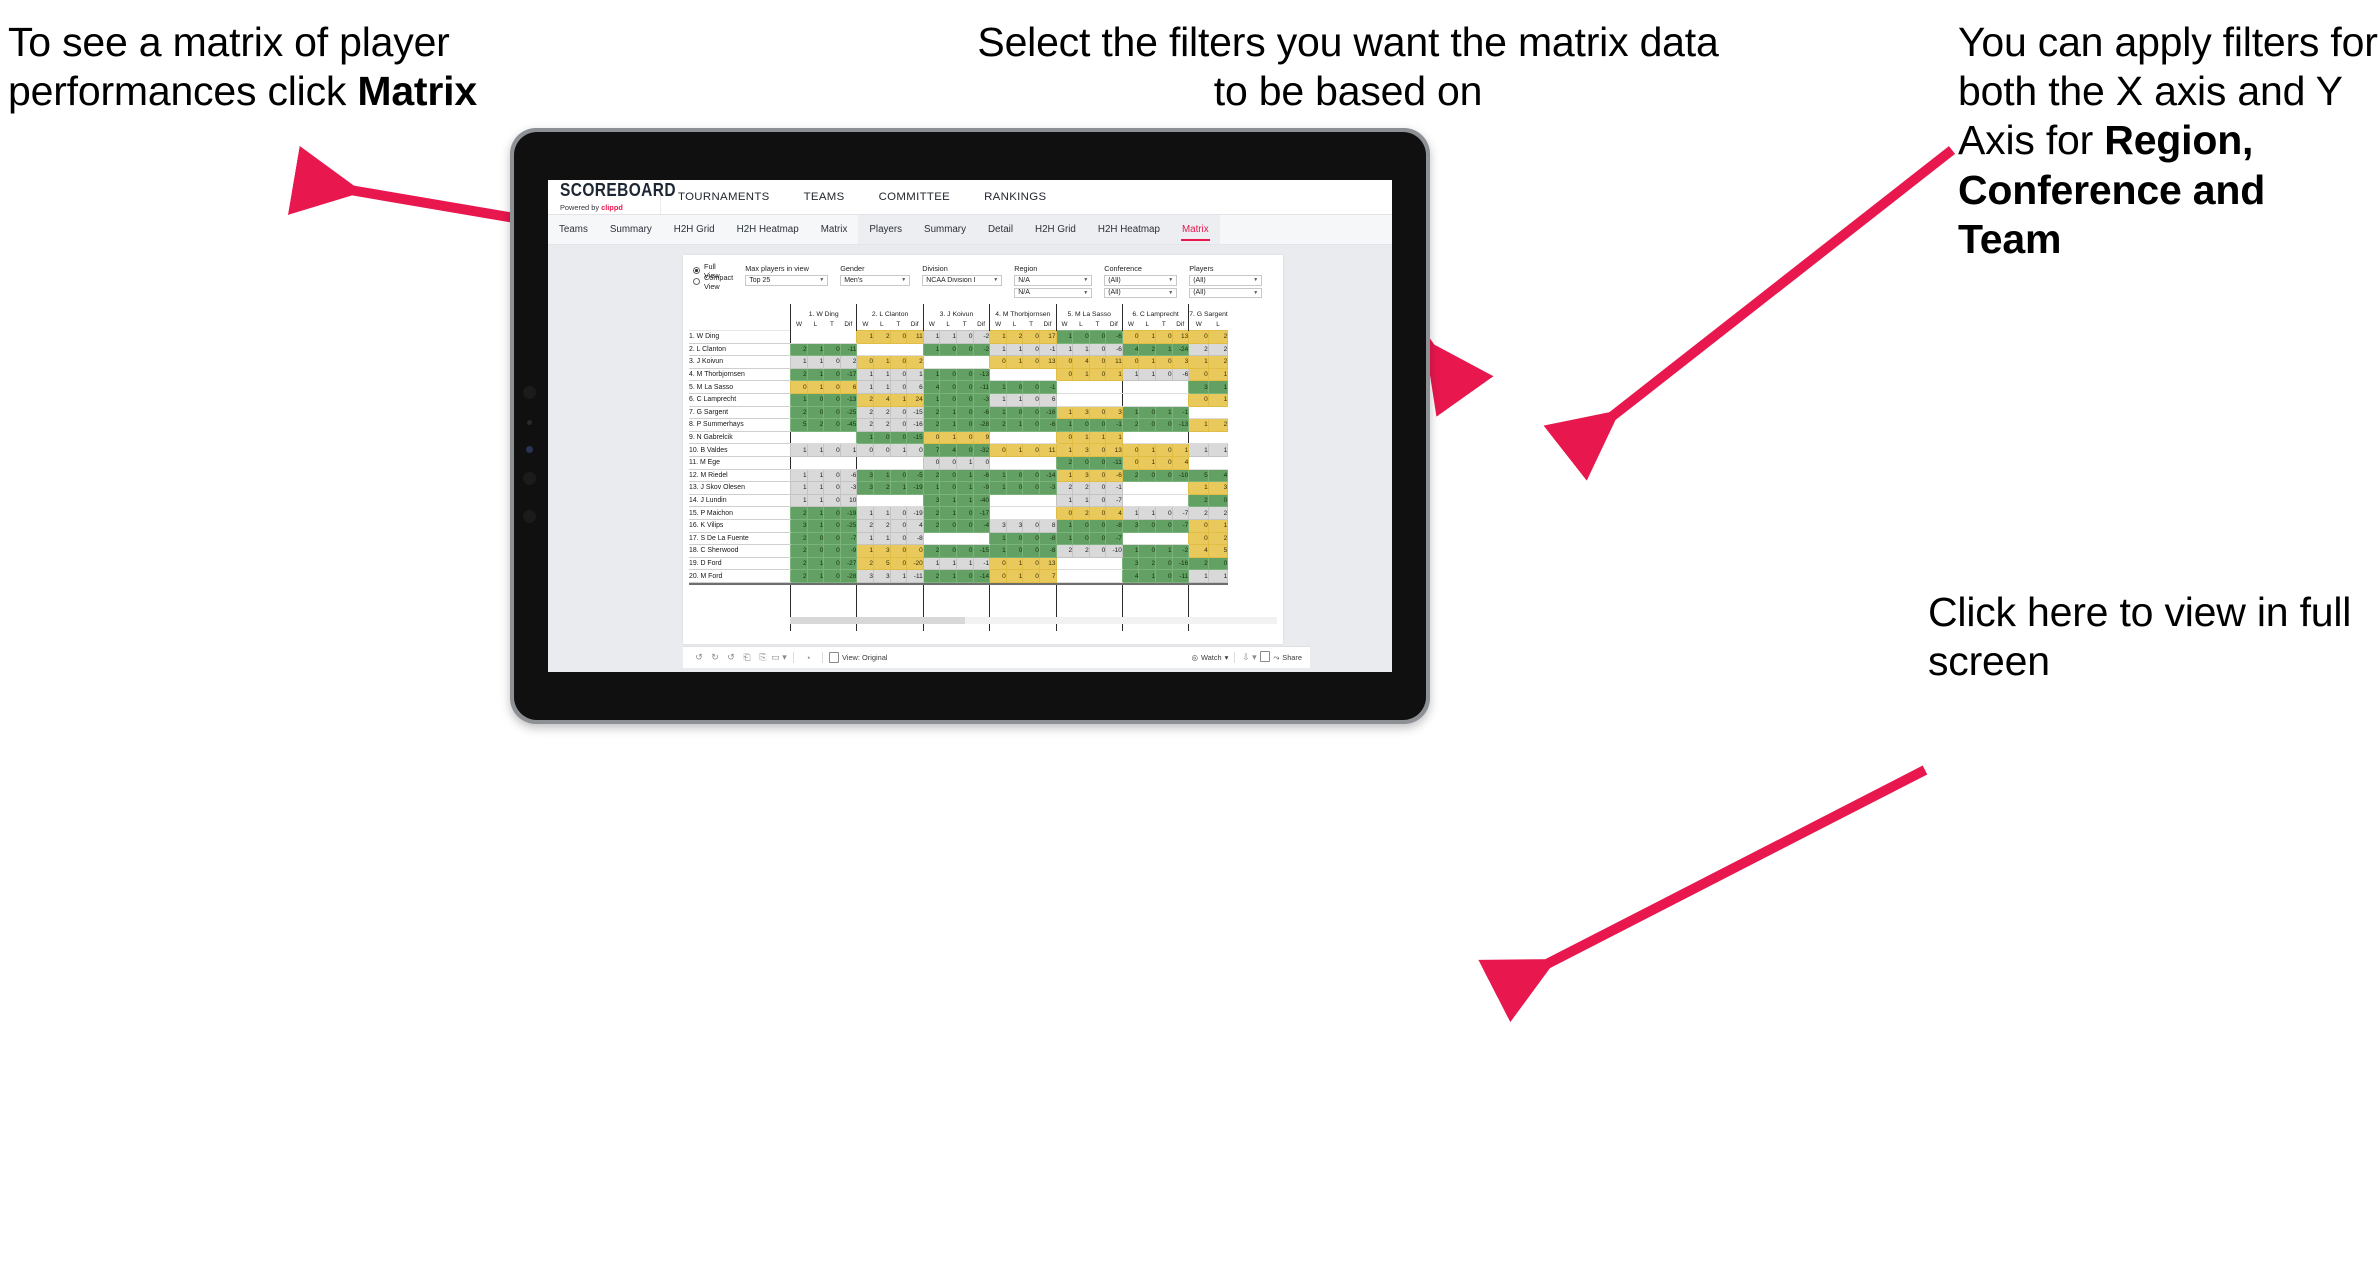 This screenshot has height=1280, width=2378. Describe the element at coordinates (915, 197) in the screenshot. I see `nav-item-committee: COMMITTEE` at that location.